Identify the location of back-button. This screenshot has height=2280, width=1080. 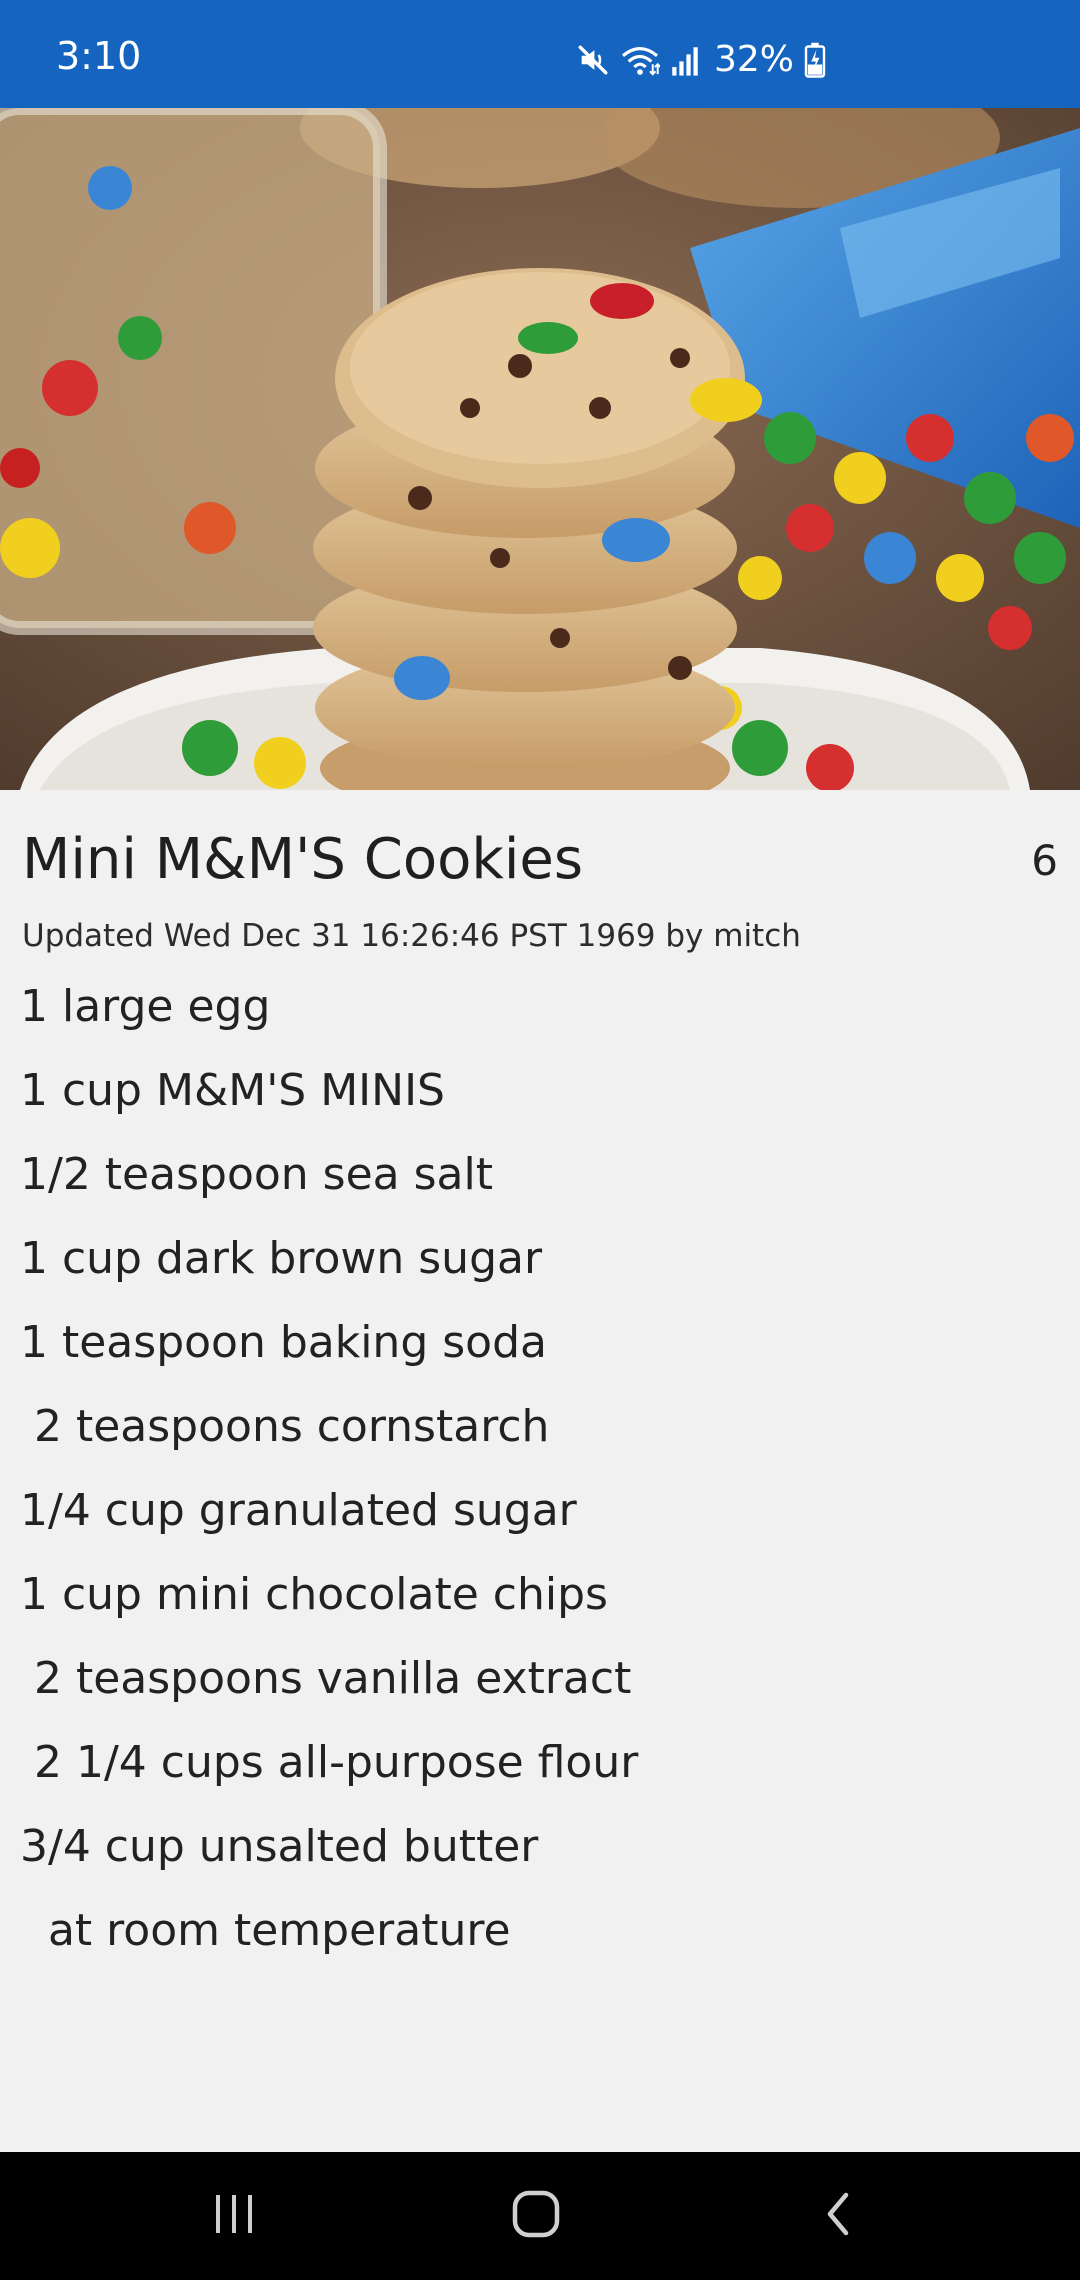
(838, 2216).